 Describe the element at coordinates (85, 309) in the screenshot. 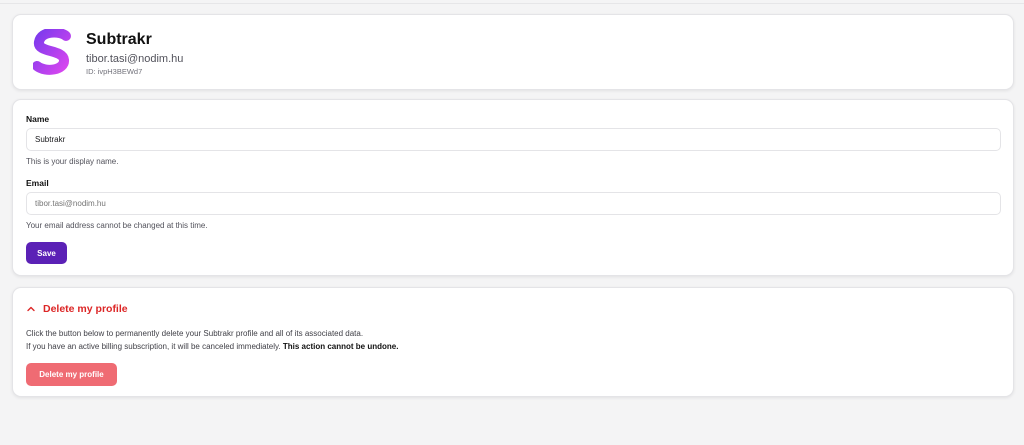

I see `delete-profile-title: Delete my profile` at that location.